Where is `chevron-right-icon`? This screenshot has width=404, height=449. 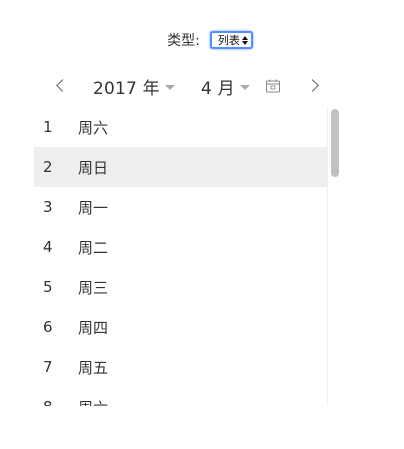
chevron-right-icon is located at coordinates (312, 85).